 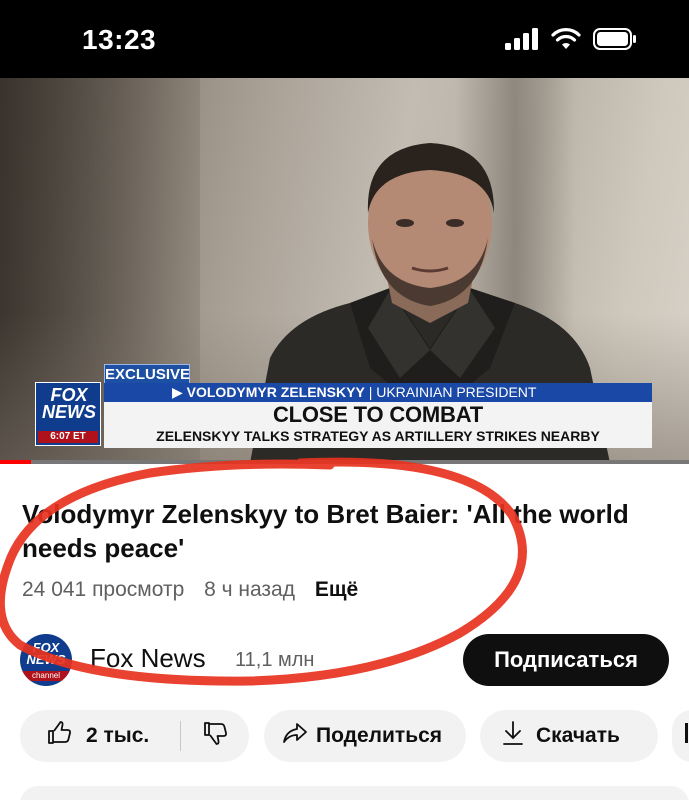 I want to click on fox-news-logo: FOX NEWS 6:07 ET, so click(x=68, y=414).